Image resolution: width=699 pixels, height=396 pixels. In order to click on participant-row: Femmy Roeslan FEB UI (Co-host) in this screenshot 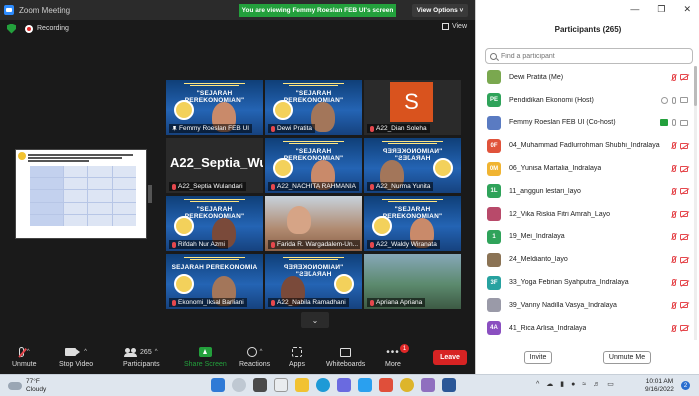, I will do `click(585, 123)`.